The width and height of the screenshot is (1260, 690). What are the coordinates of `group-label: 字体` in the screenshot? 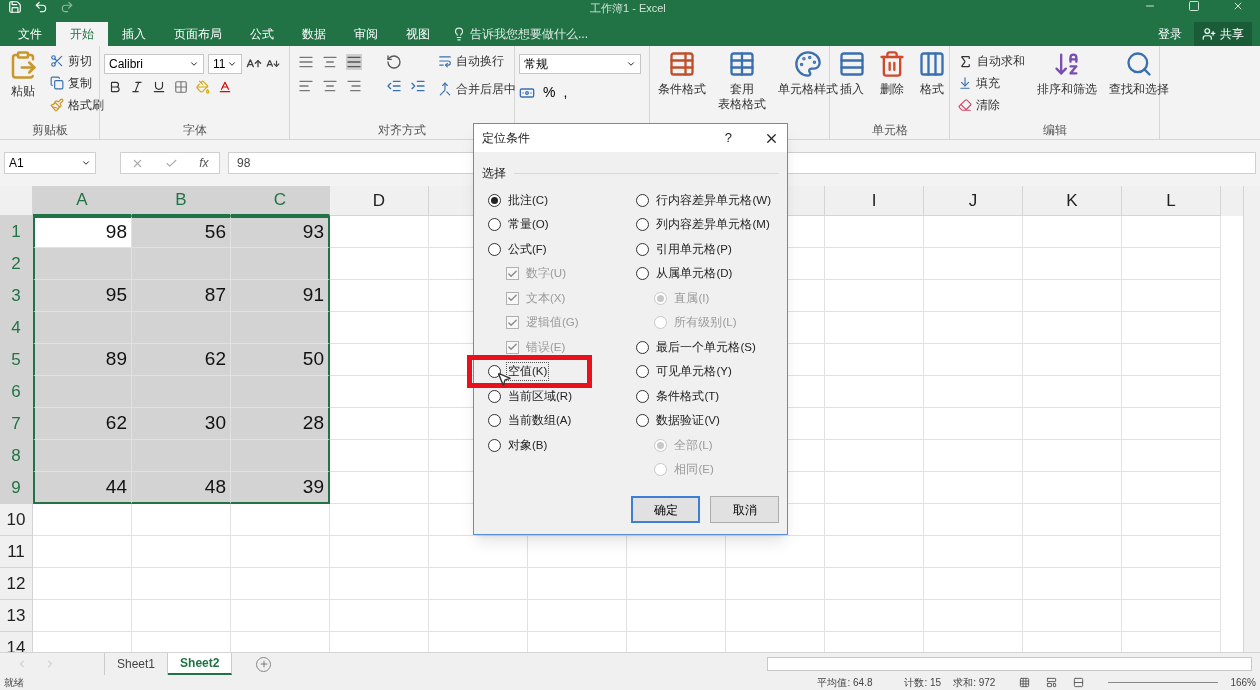 It's located at (194, 130).